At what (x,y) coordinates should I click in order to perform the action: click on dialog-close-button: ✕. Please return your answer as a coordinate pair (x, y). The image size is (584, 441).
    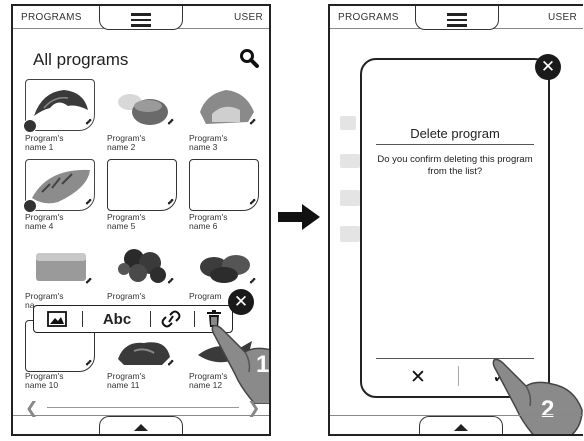
    Looking at the image, I should click on (548, 67).